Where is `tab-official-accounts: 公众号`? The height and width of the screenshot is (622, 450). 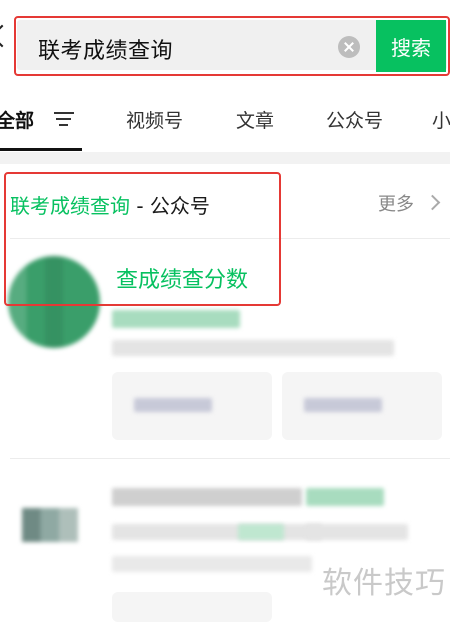 tab-official-accounts: 公众号 is located at coordinates (354, 119).